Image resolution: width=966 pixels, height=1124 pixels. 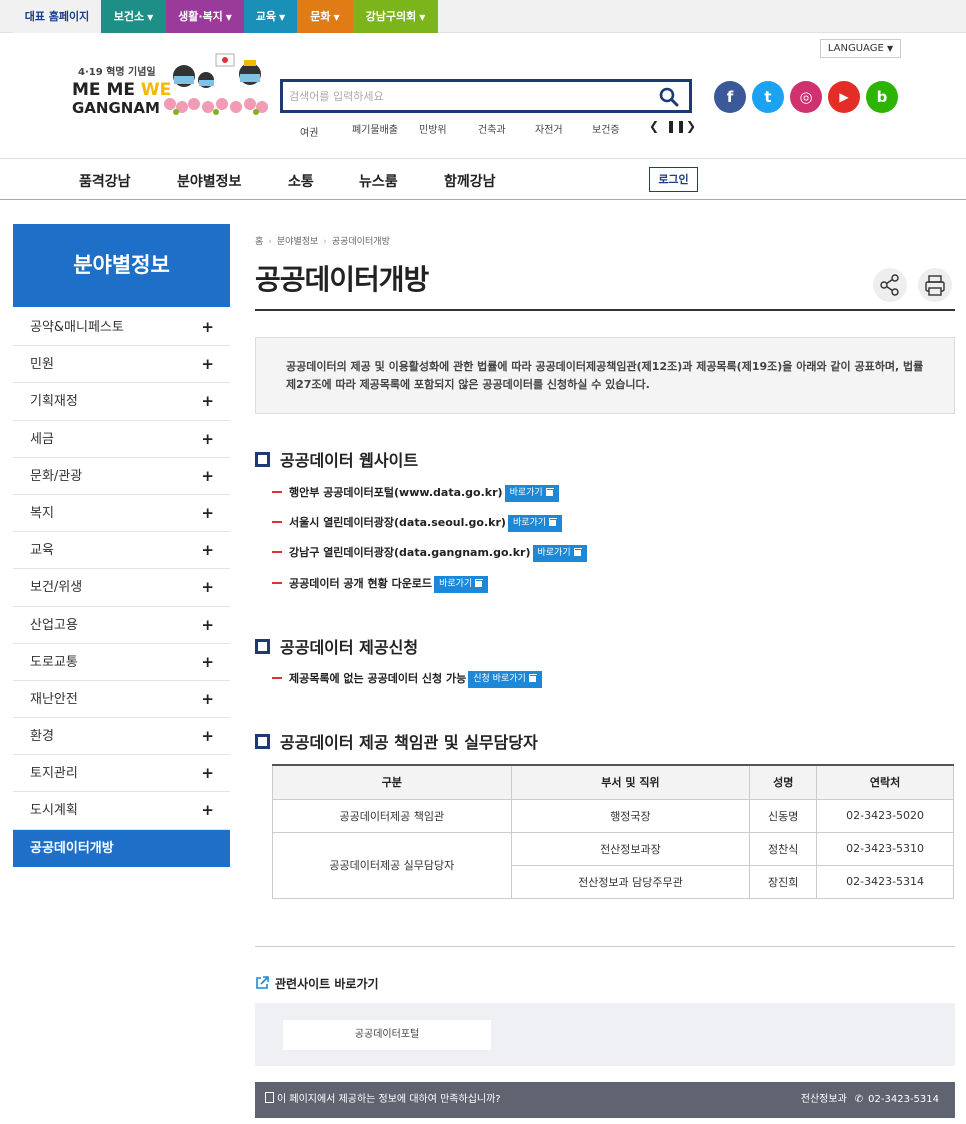 I want to click on logo-illustration-icon, so click(x=216, y=84).